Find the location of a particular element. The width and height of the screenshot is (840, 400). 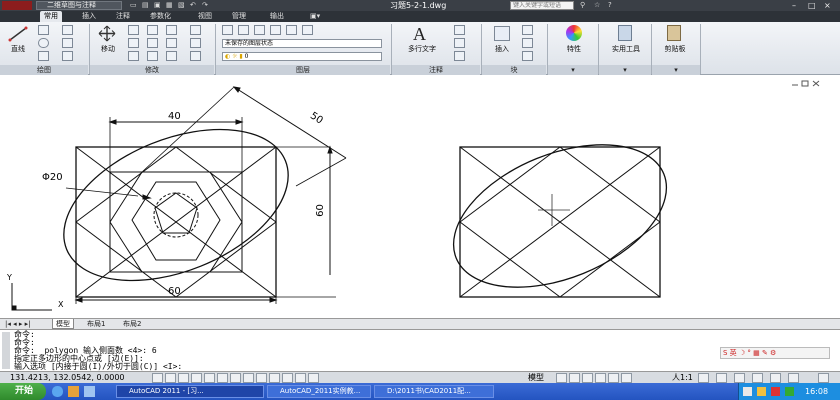

table-icon is located at coordinates (459, 56).